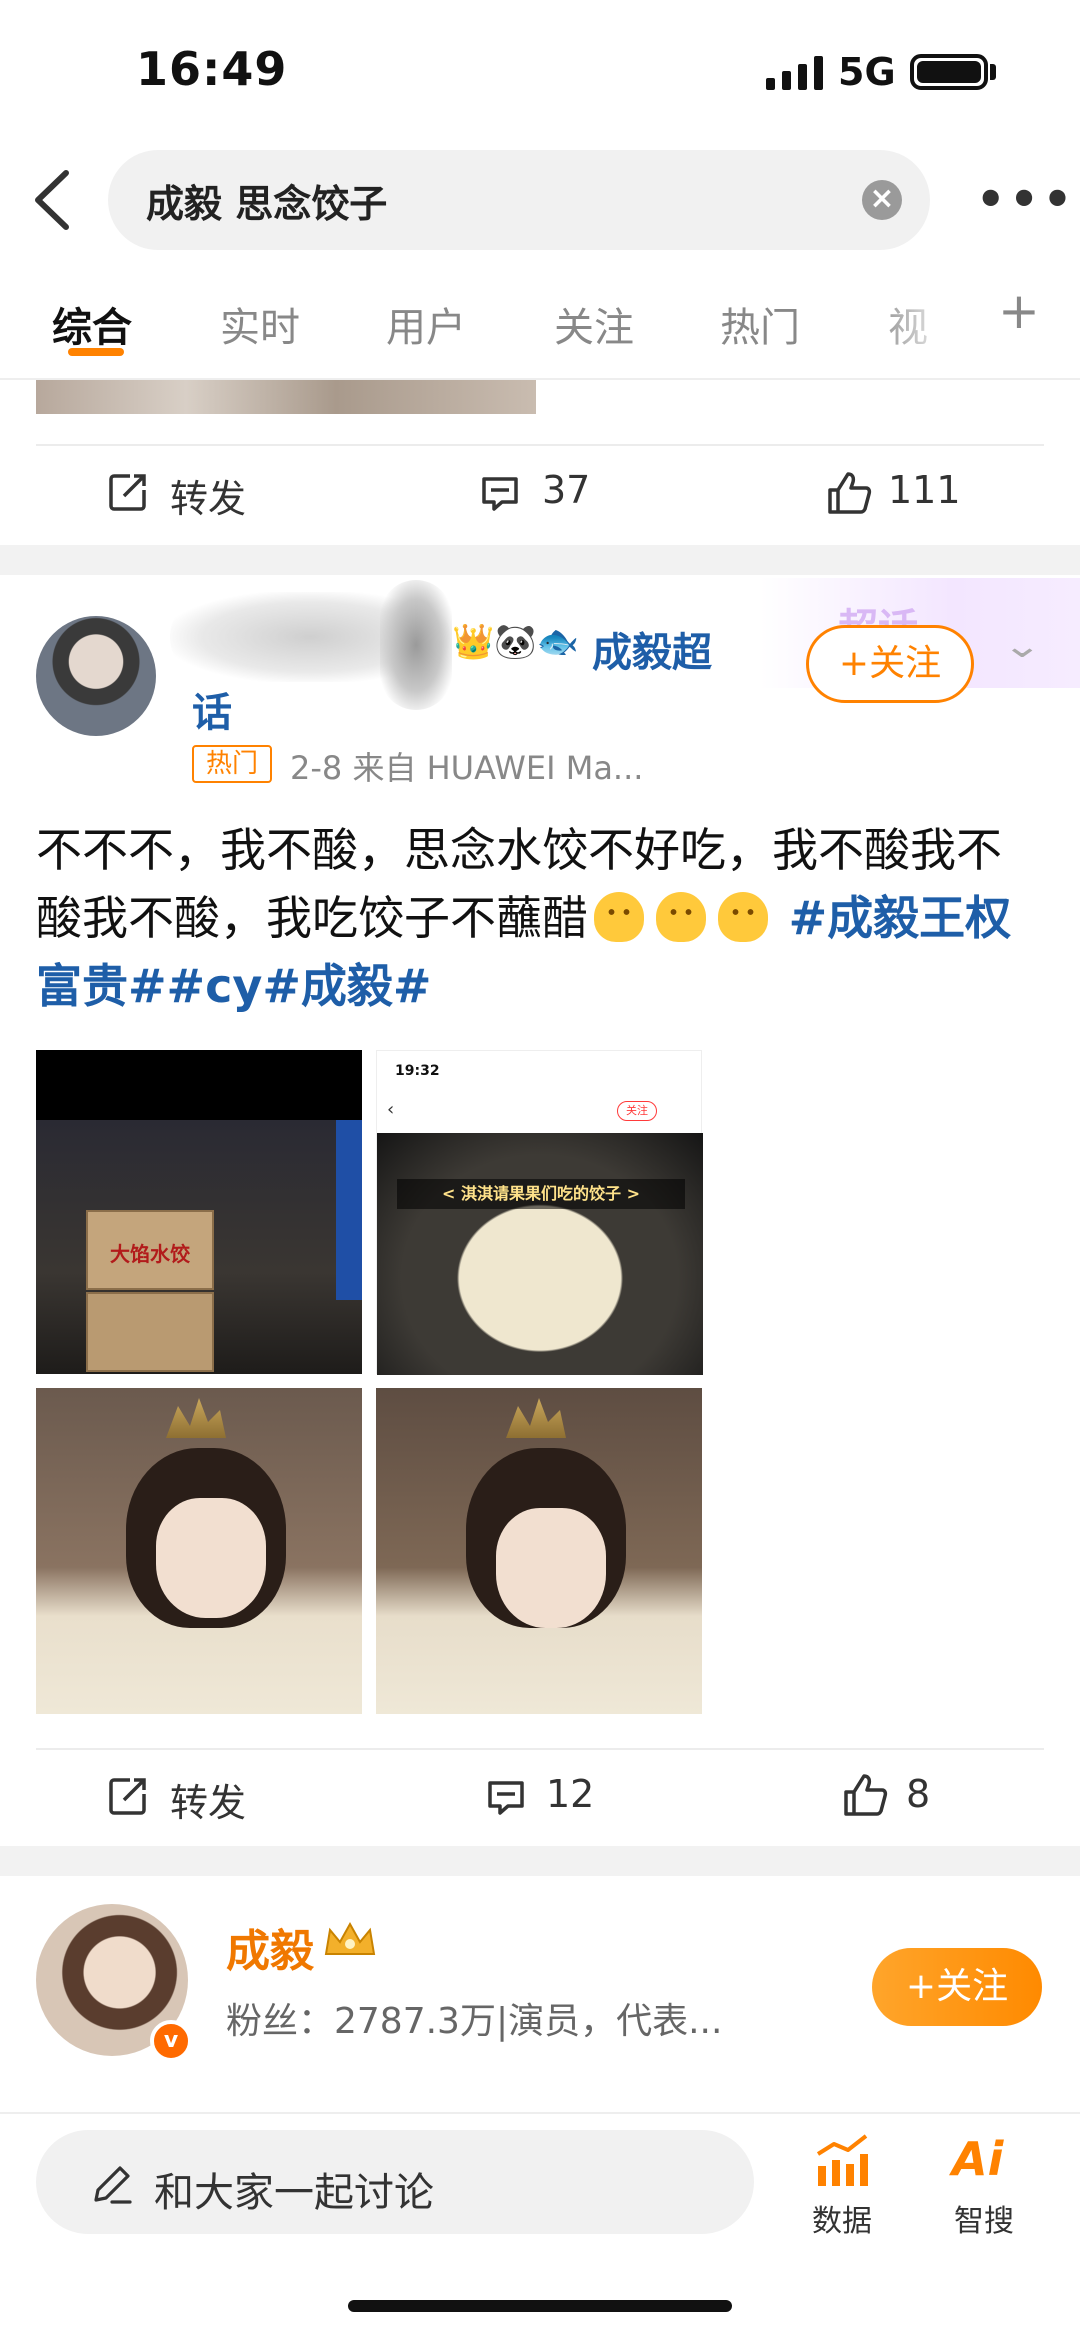  I want to click on hashtag-link: 成毅#, so click(366, 986).